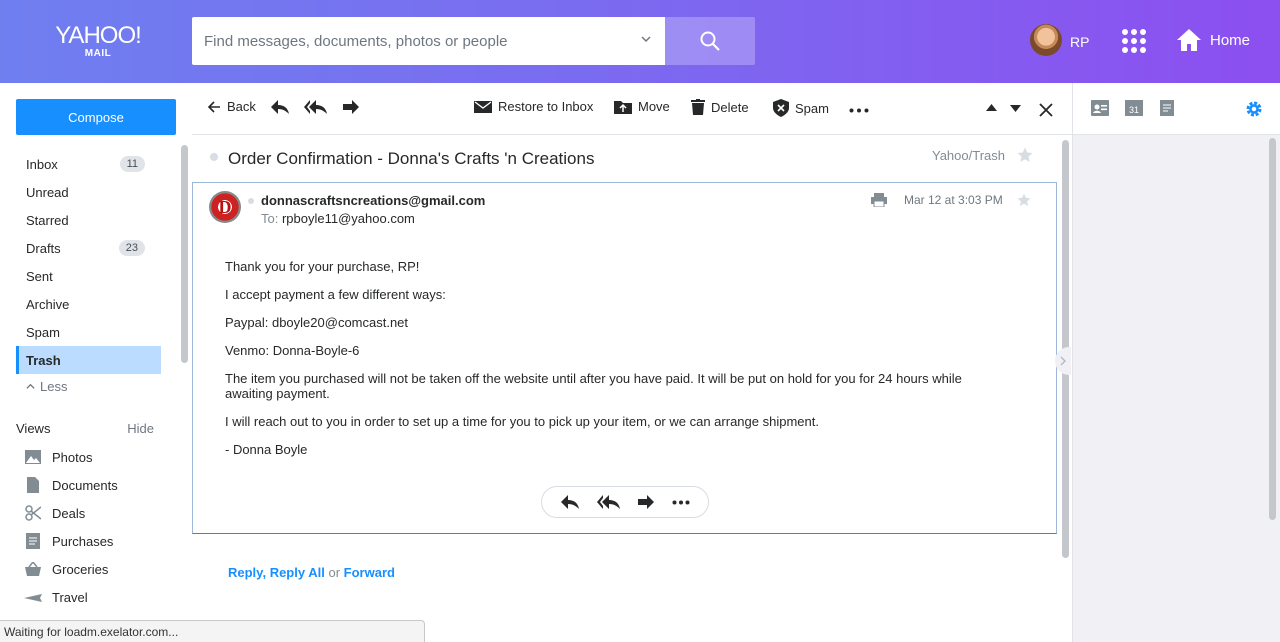 This screenshot has height=642, width=1280. I want to click on folder-inbox: Inbox 11, so click(88, 164).